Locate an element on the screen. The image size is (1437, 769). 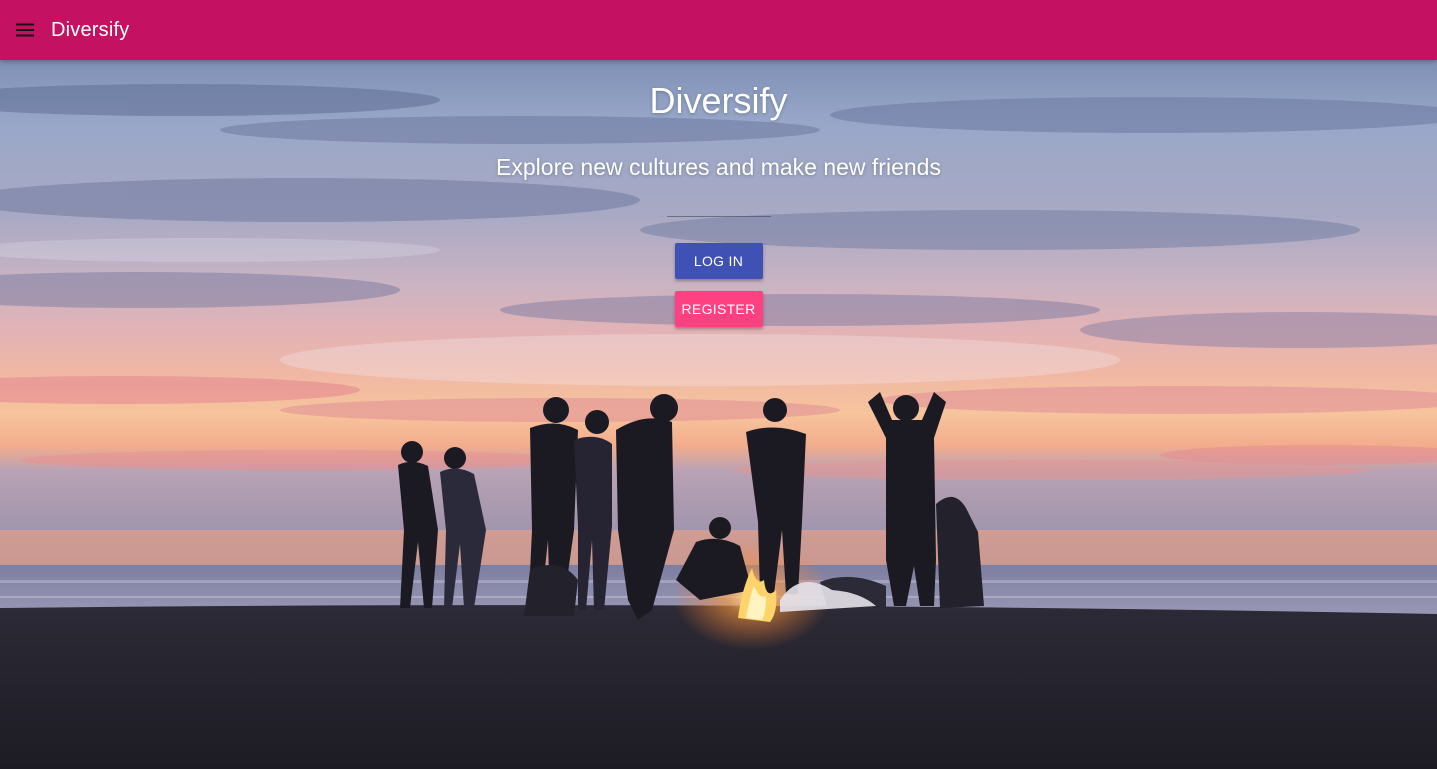
menu-button is located at coordinates (25, 30).